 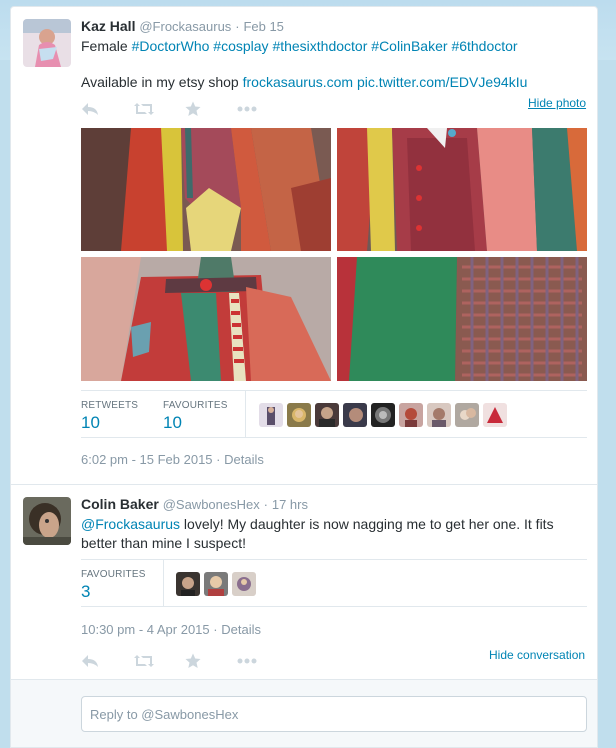 What do you see at coordinates (130, 524) in the screenshot?
I see `reply-mention: @Frockasaurus` at bounding box center [130, 524].